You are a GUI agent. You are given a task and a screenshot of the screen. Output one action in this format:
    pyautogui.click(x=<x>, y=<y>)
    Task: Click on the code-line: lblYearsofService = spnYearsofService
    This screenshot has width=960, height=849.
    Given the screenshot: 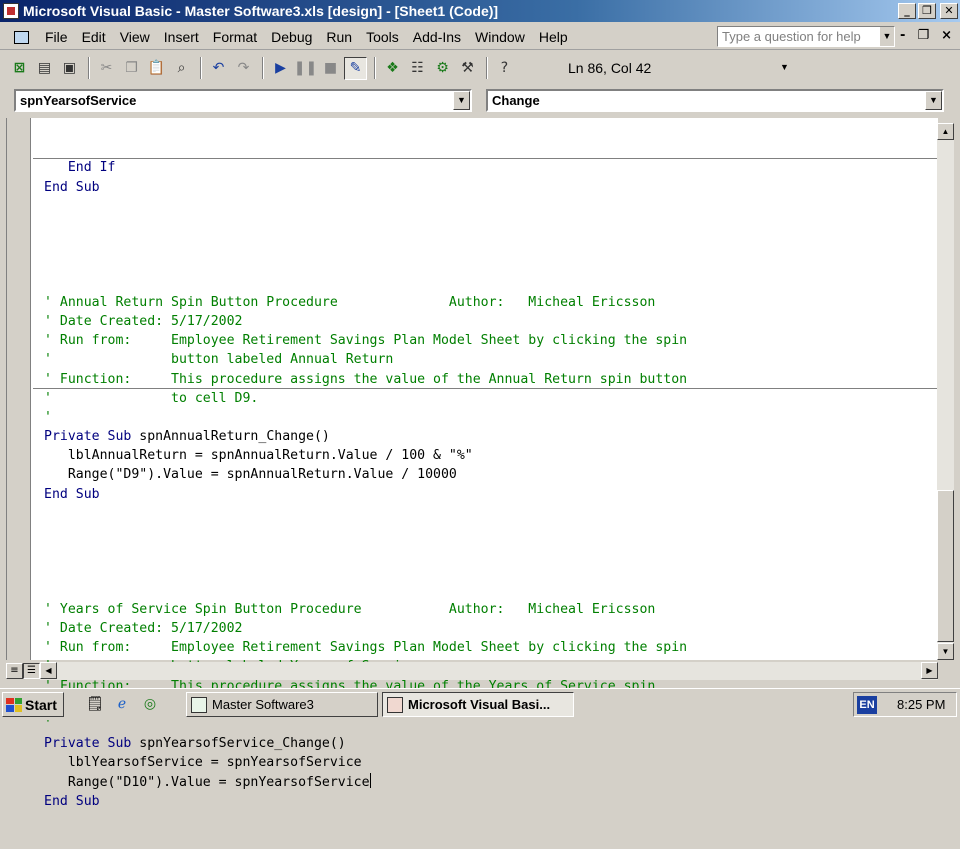 What is the action you would take?
    pyautogui.click(x=489, y=762)
    